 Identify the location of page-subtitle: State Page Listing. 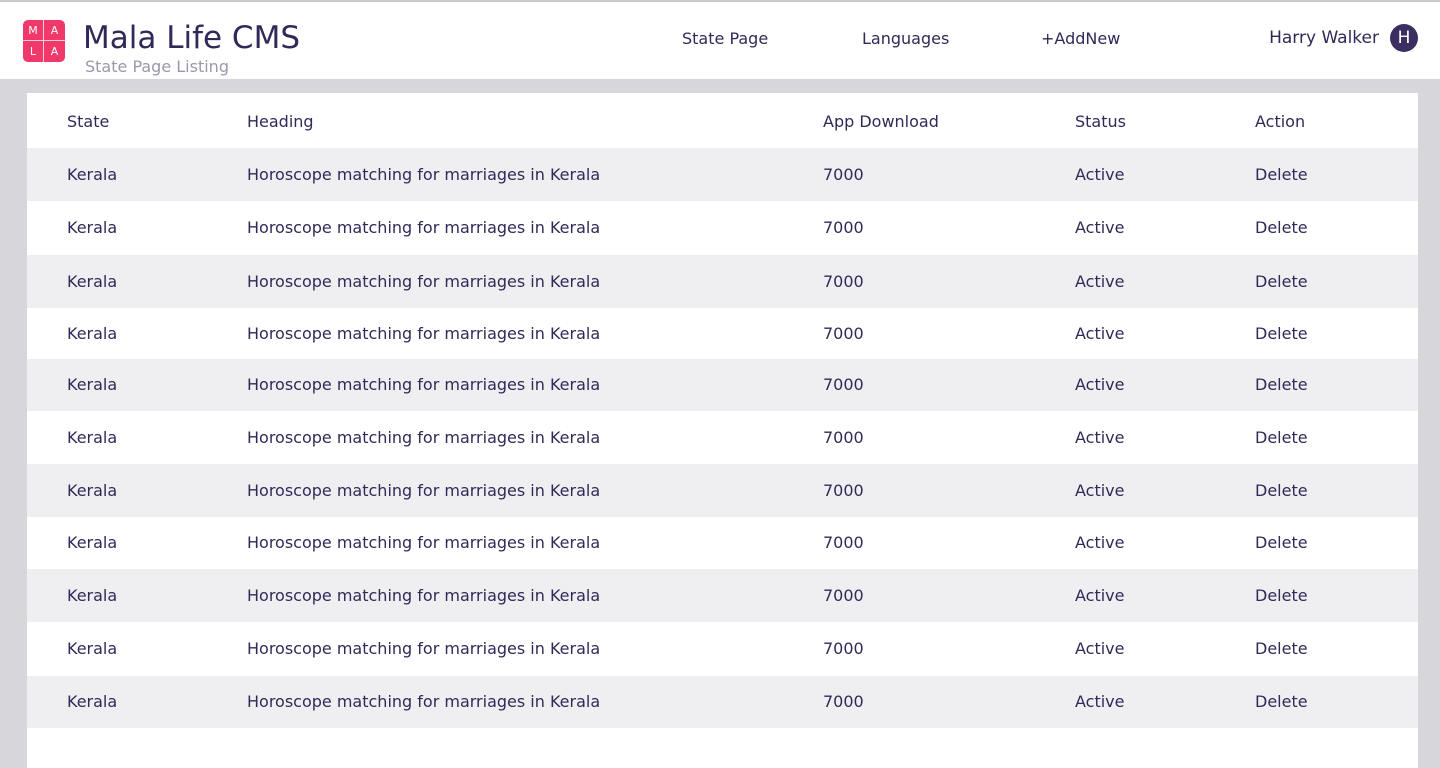
(157, 66).